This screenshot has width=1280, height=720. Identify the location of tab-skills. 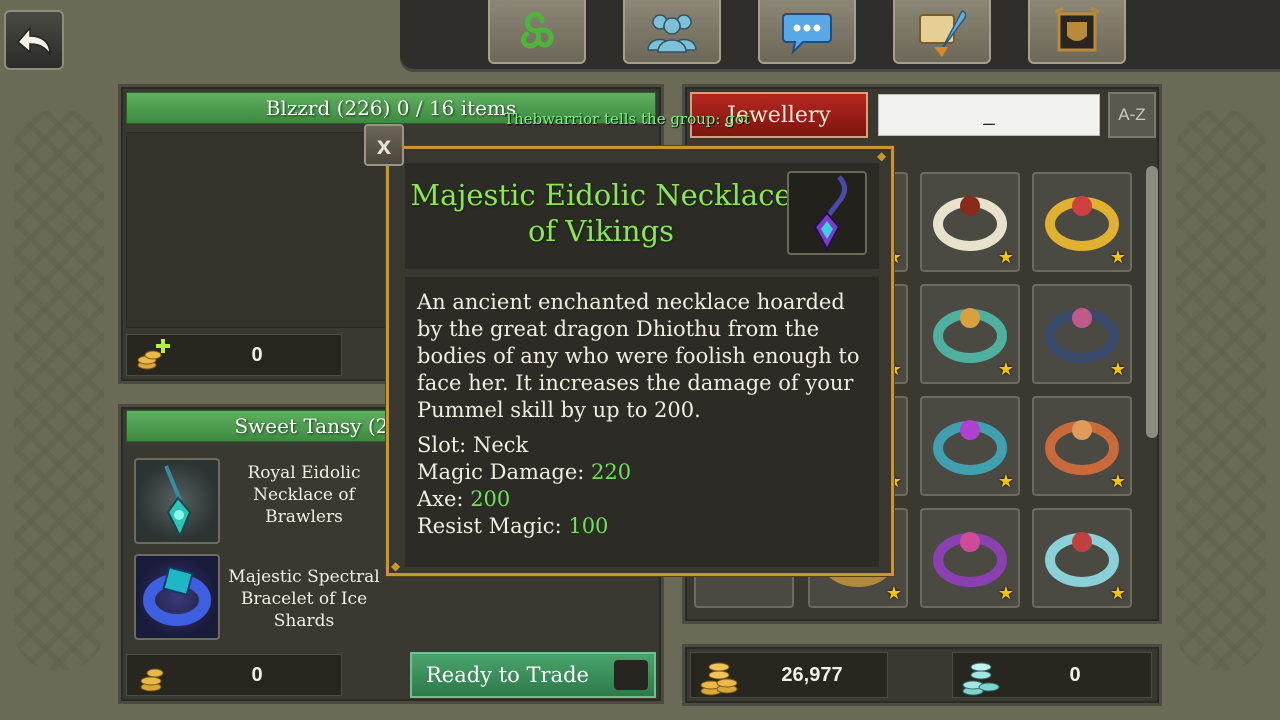
(537, 32).